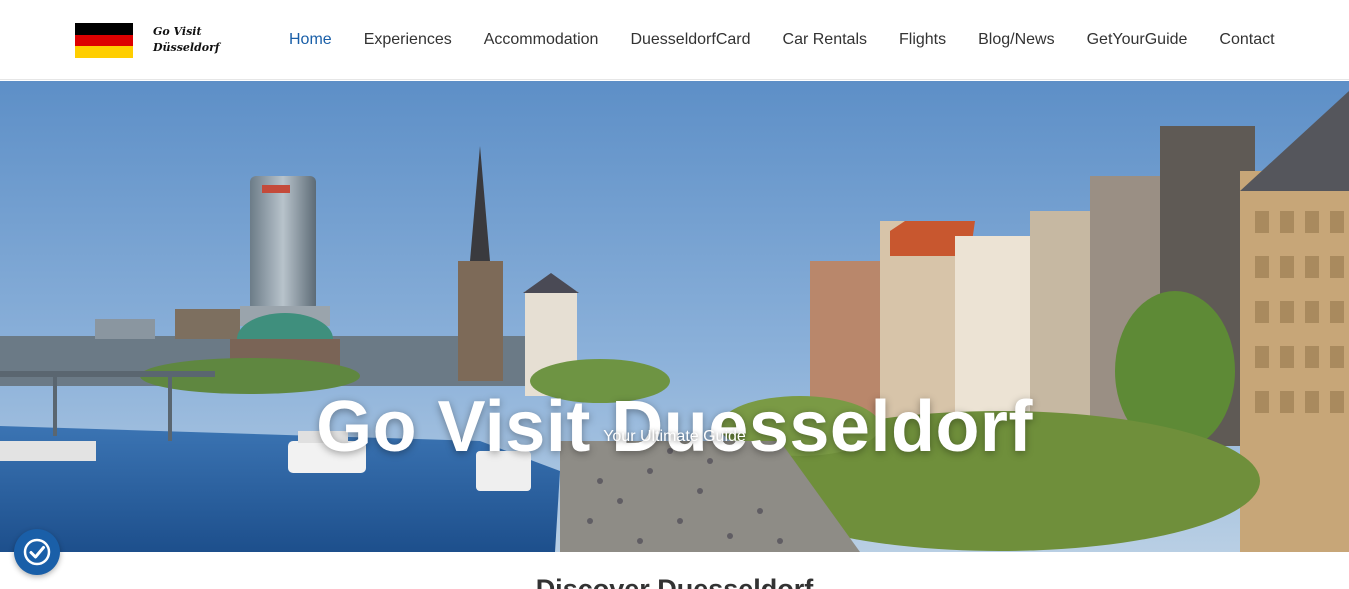 This screenshot has width=1349, height=589. I want to click on accessibility-button, so click(37, 552).